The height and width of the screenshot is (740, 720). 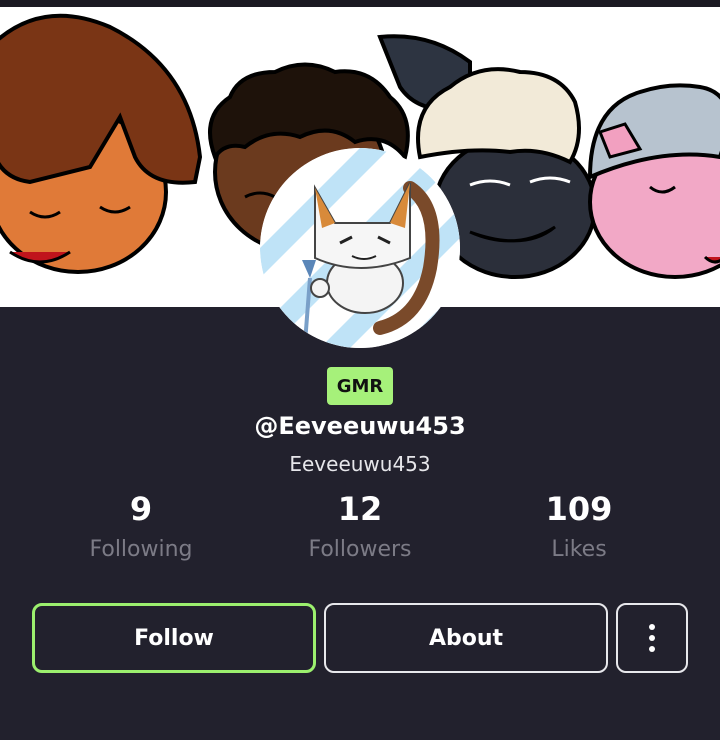 What do you see at coordinates (579, 509) in the screenshot?
I see `stat-likes-value: 109` at bounding box center [579, 509].